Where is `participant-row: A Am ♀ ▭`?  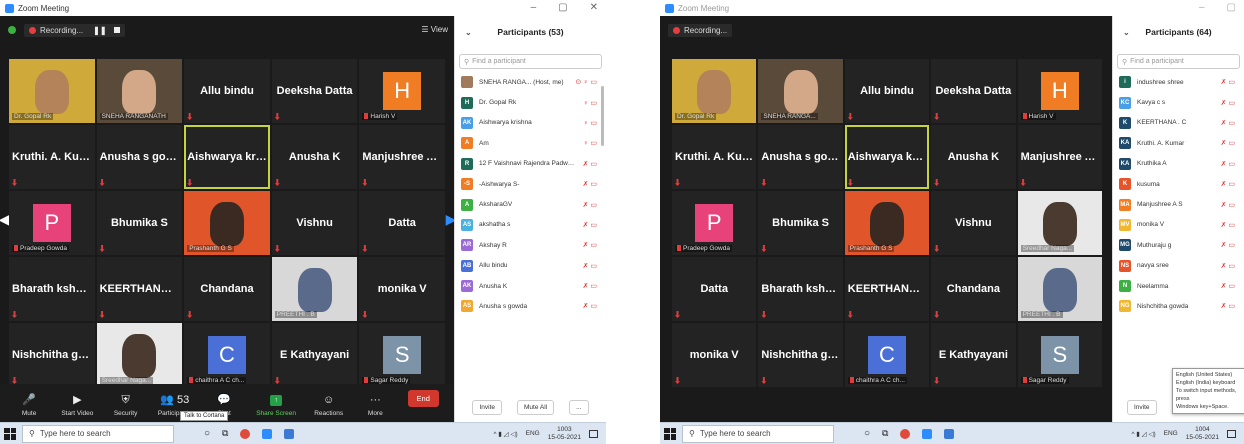
participant-row: A Am ♀ ▭ is located at coordinates (530, 143).